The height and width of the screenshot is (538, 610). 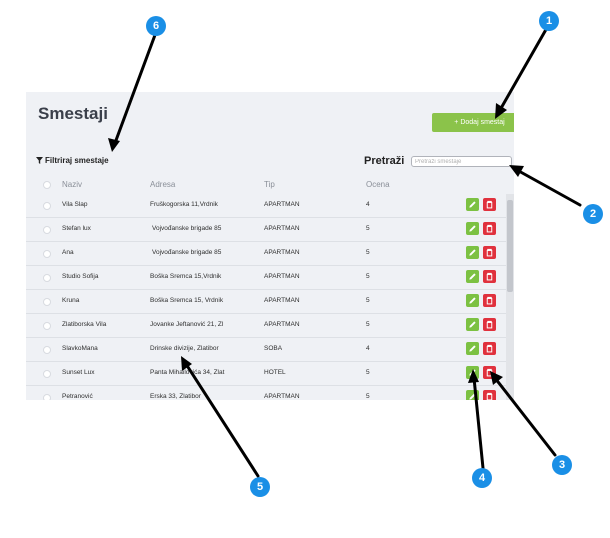 What do you see at coordinates (260, 487) in the screenshot?
I see `annotation-badge-5: 5` at bounding box center [260, 487].